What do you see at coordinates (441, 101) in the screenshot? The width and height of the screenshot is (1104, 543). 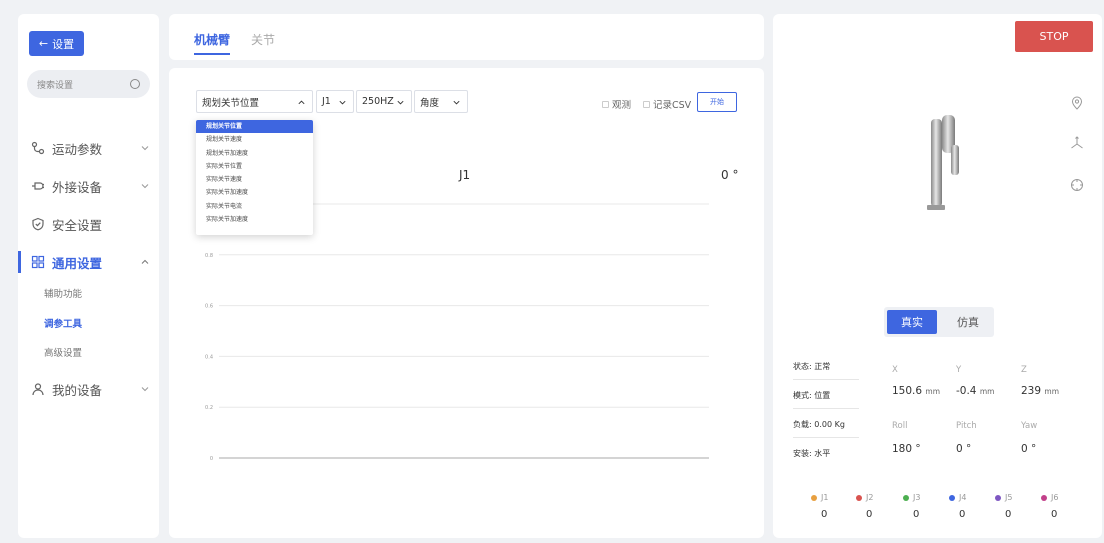 I see `unit-select: 角度` at bounding box center [441, 101].